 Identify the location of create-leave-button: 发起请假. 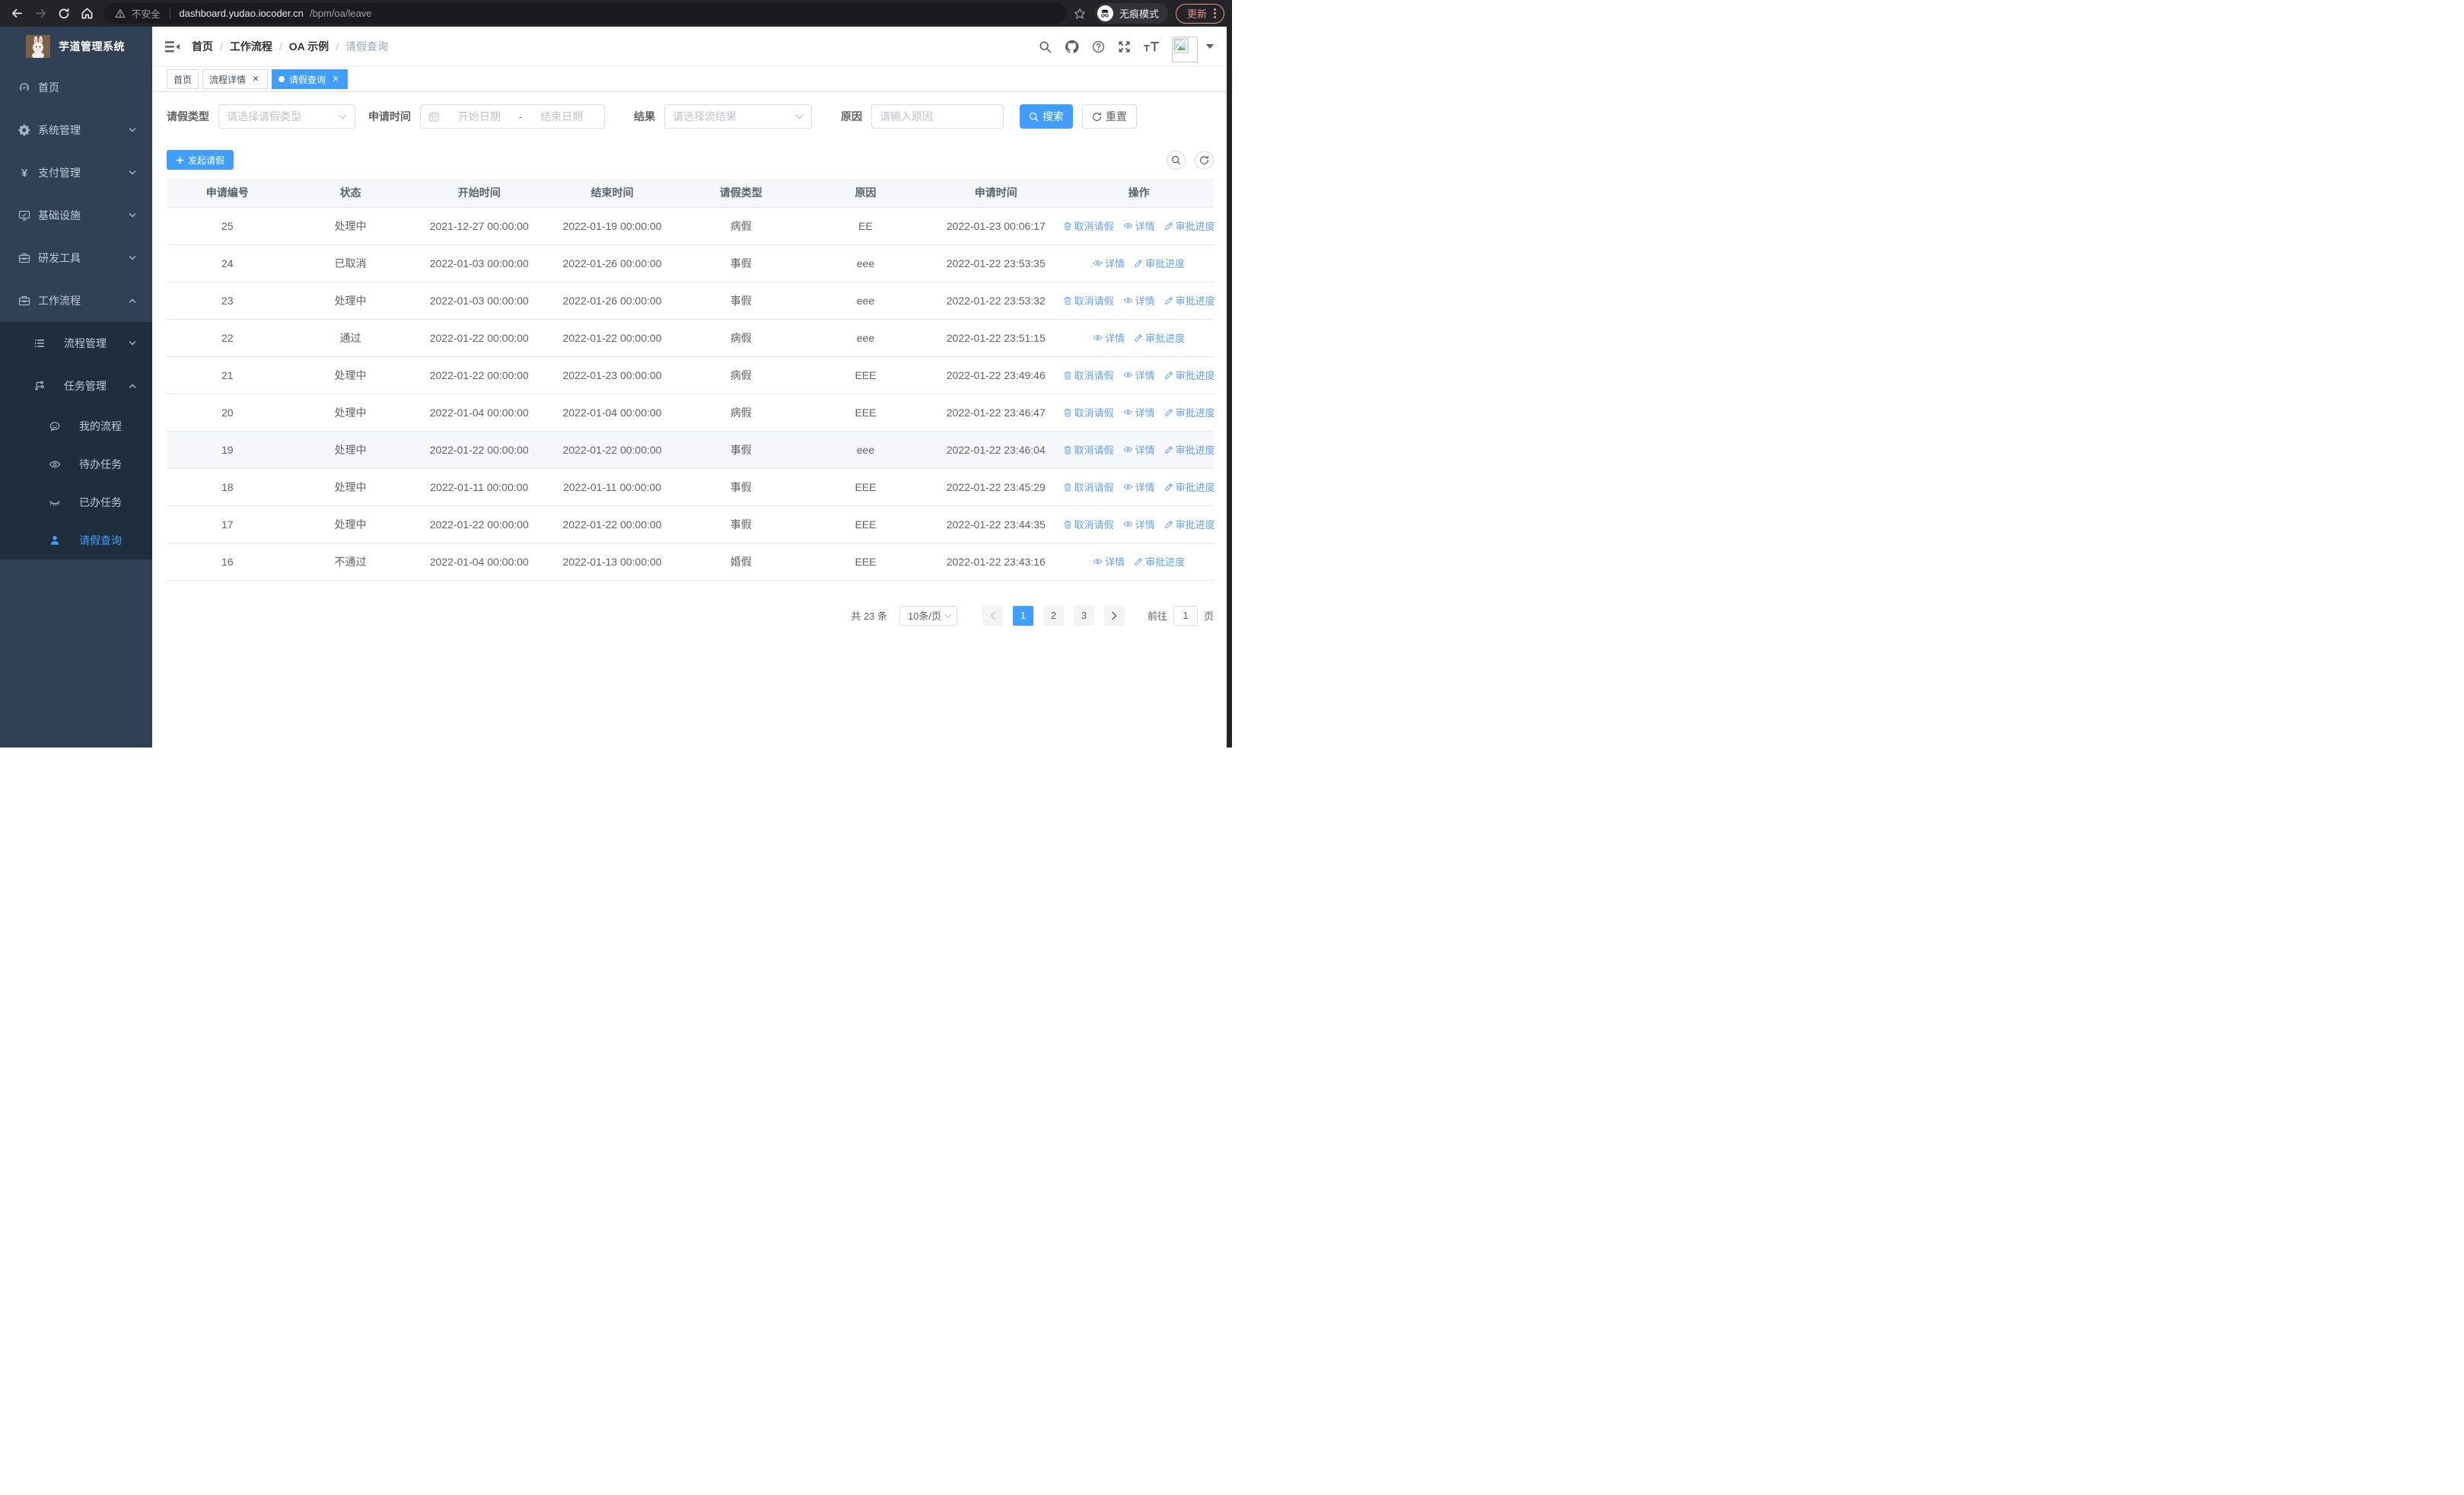
(200, 160).